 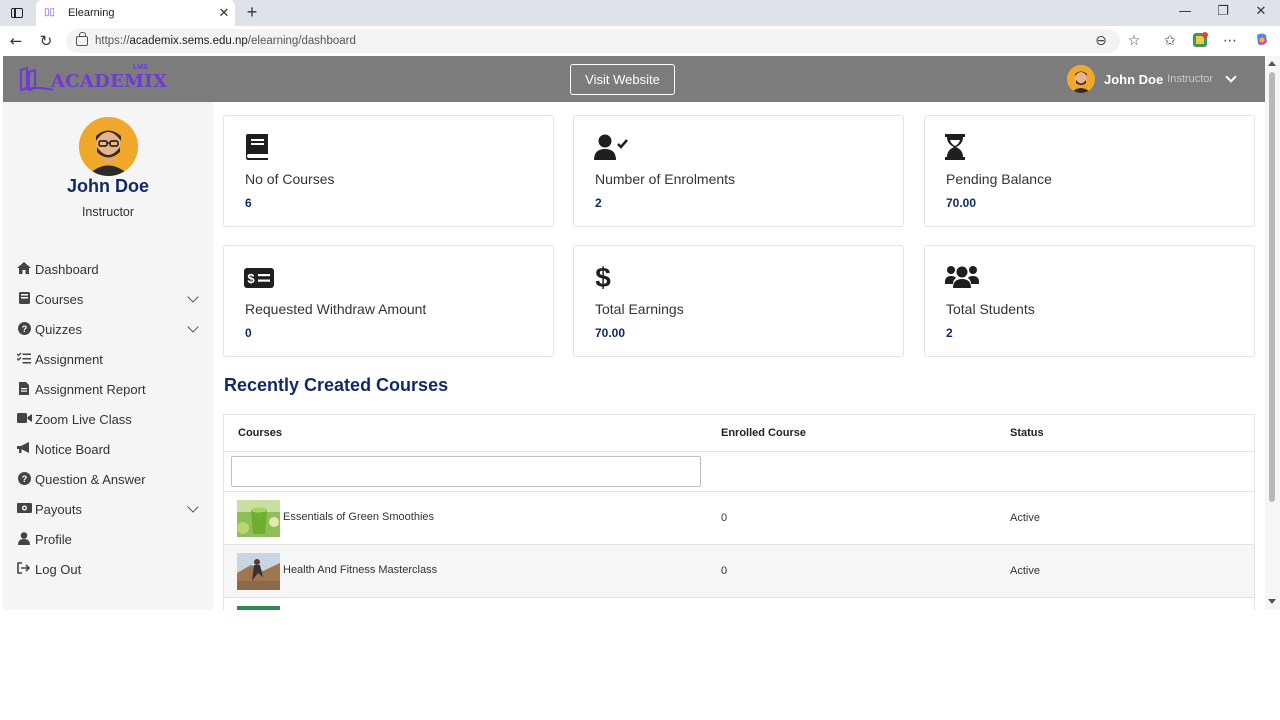 What do you see at coordinates (1200, 41) in the screenshot?
I see `extension-icon` at bounding box center [1200, 41].